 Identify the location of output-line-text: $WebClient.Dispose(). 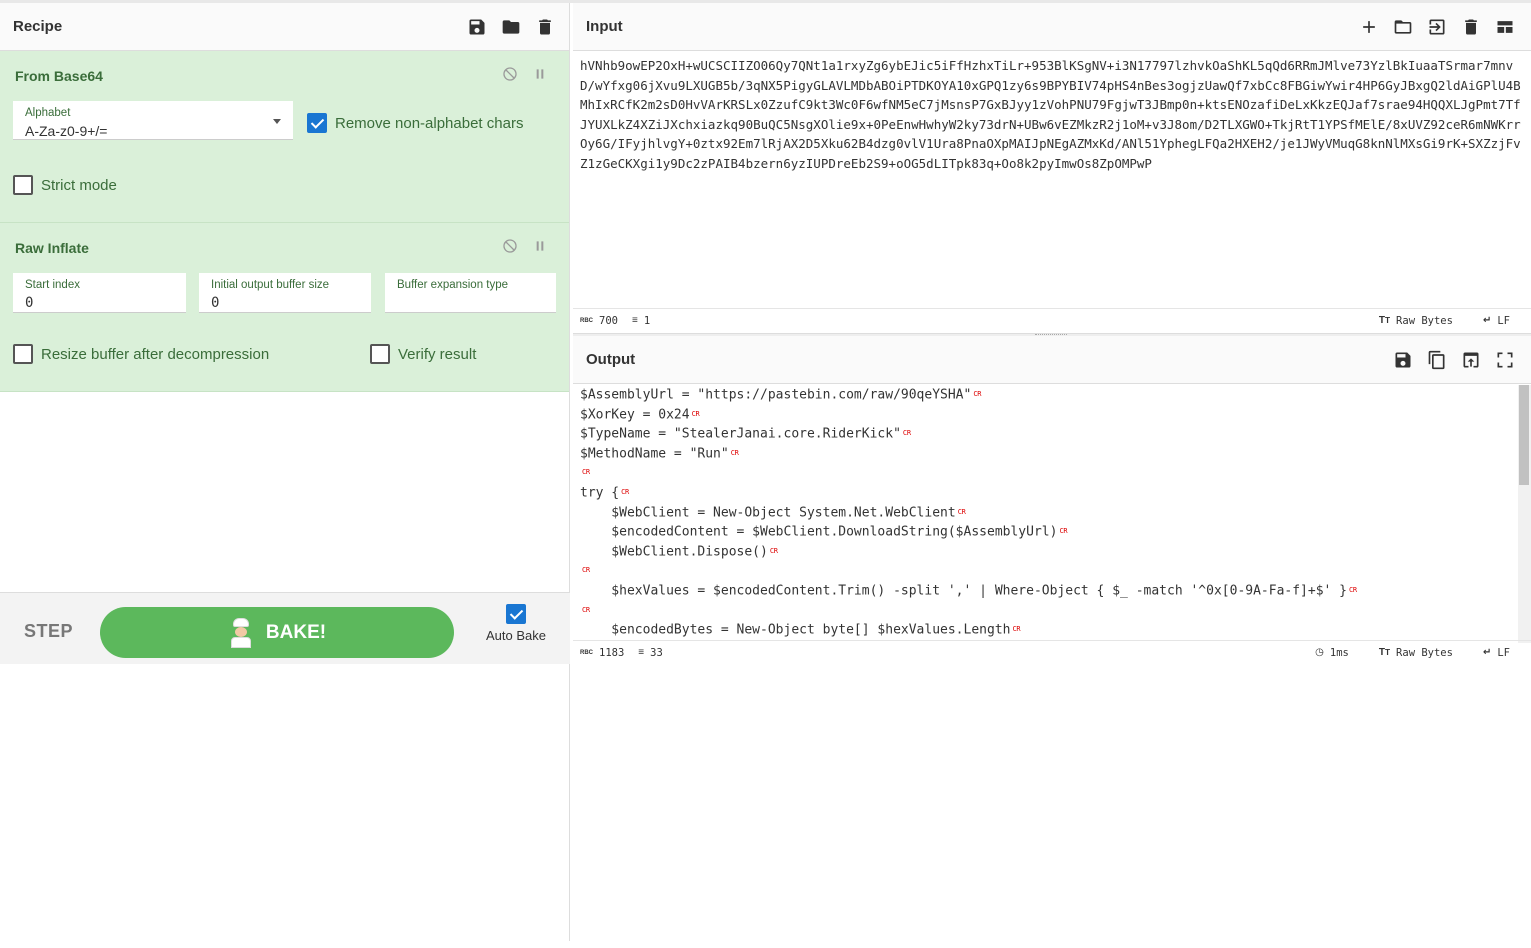
(674, 552).